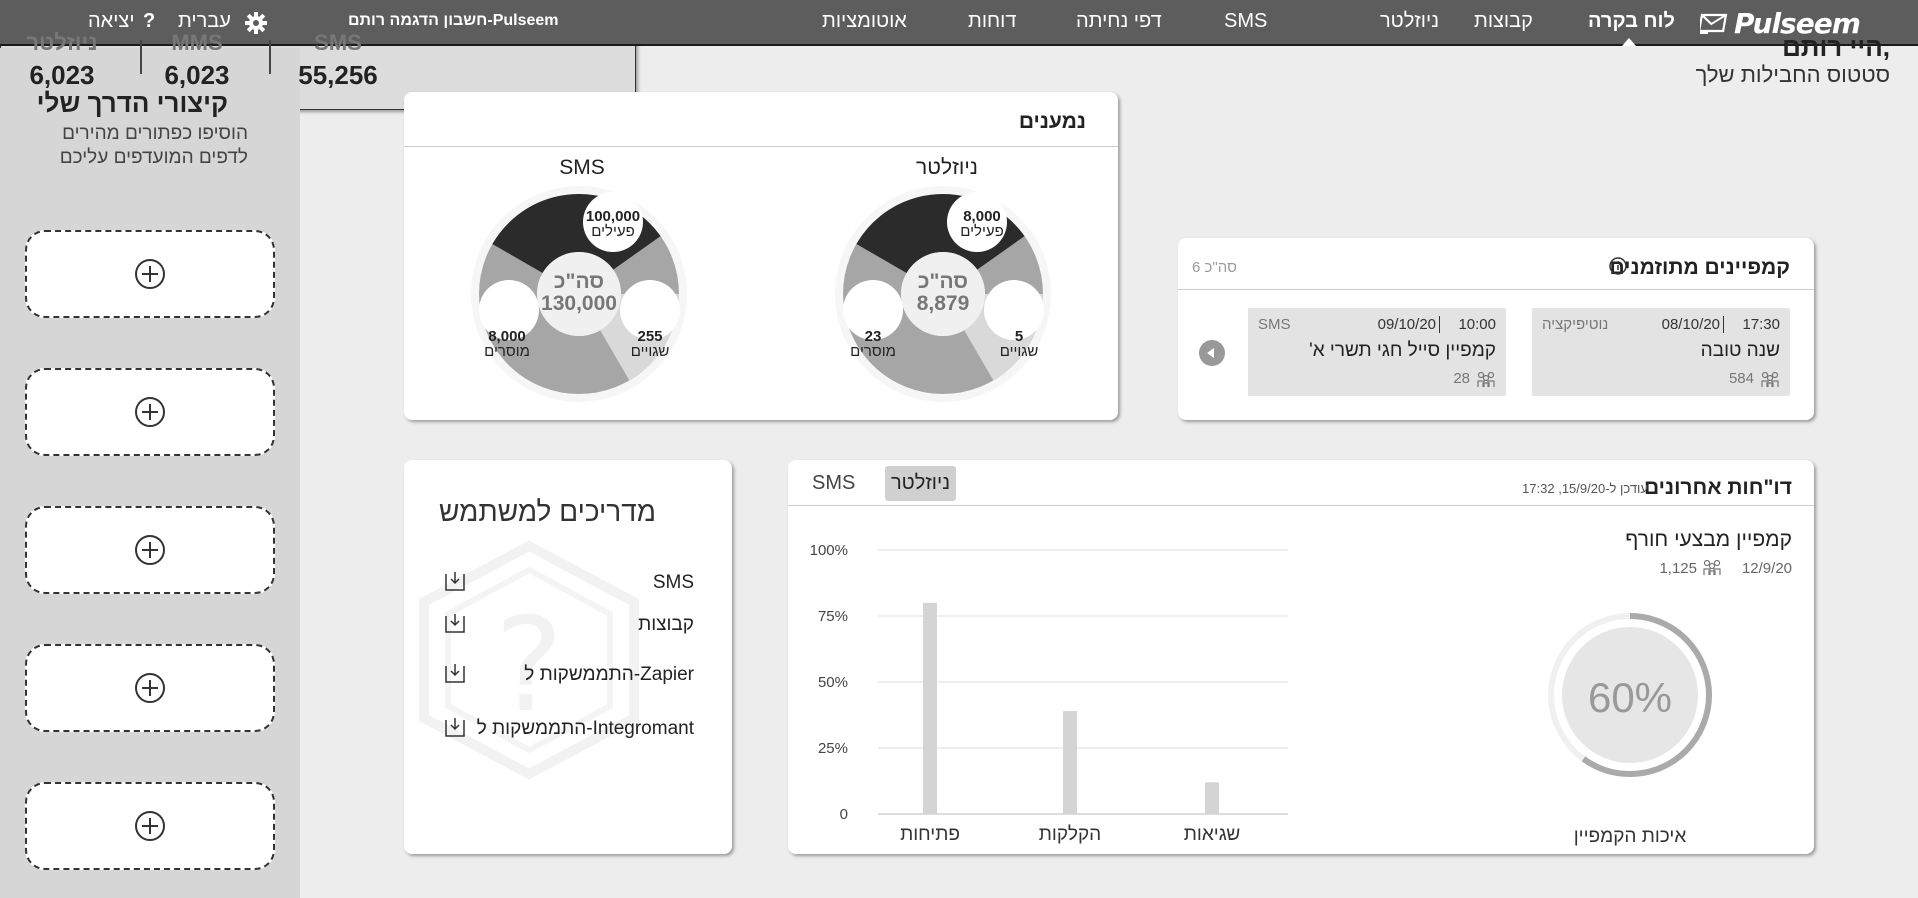 The height and width of the screenshot is (898, 1918). Describe the element at coordinates (982, 231) in the screenshot. I see `newsletter-active-label: פעילים` at that location.